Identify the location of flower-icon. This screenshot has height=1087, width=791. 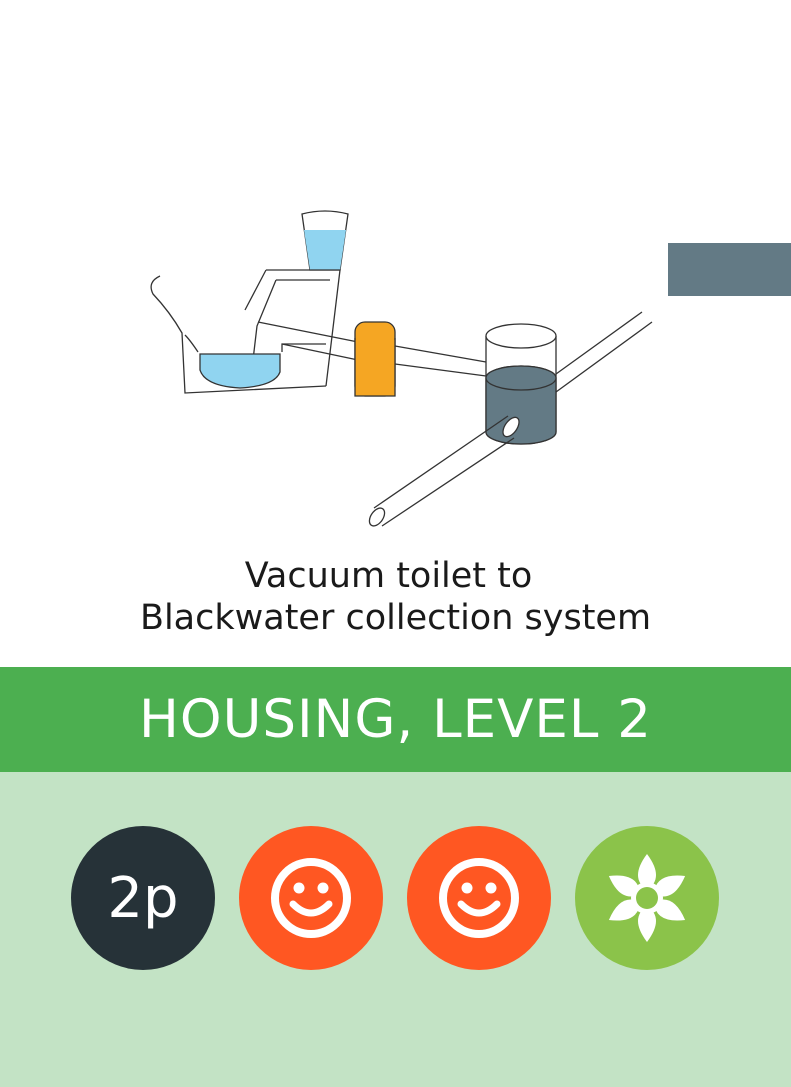
(647, 898).